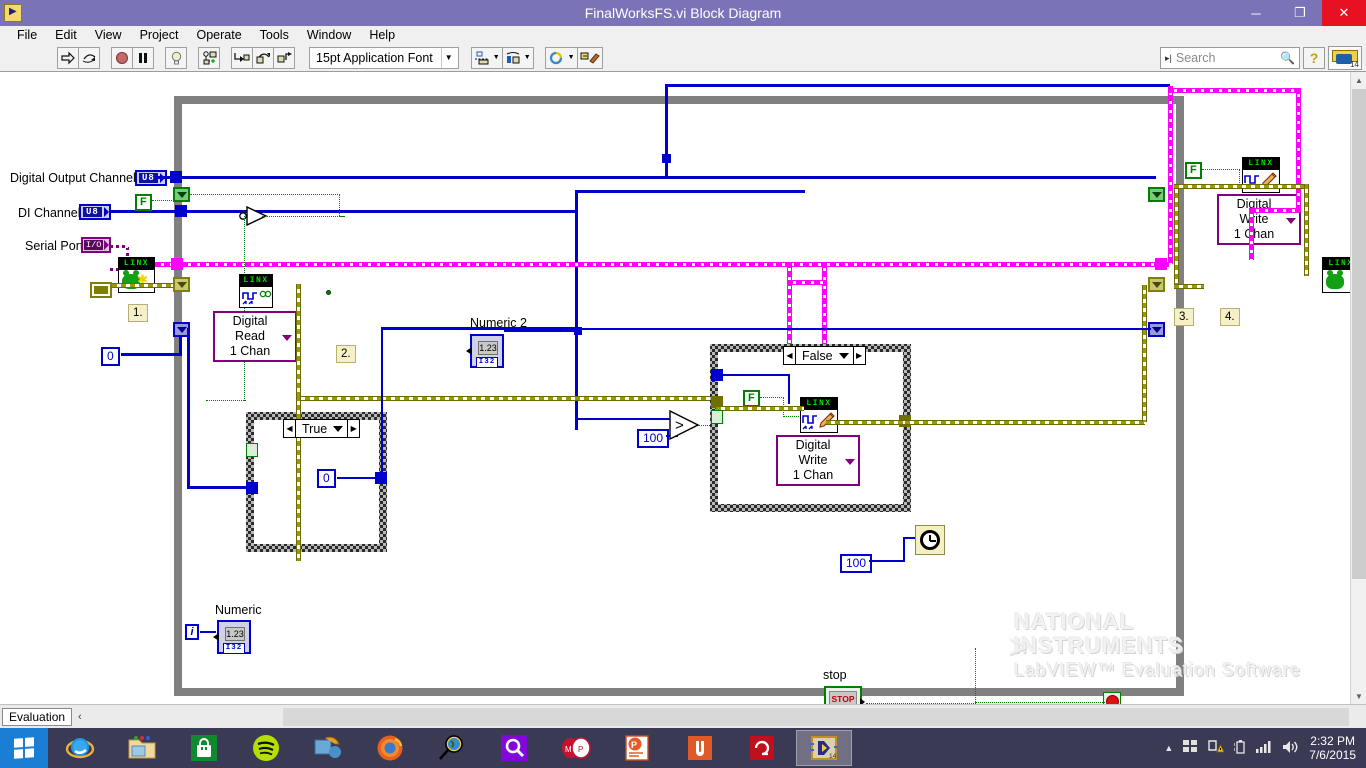 This screenshot has width=1366, height=768. Describe the element at coordinates (686, 427) in the screenshot. I see `greater-than-gate: >` at that location.